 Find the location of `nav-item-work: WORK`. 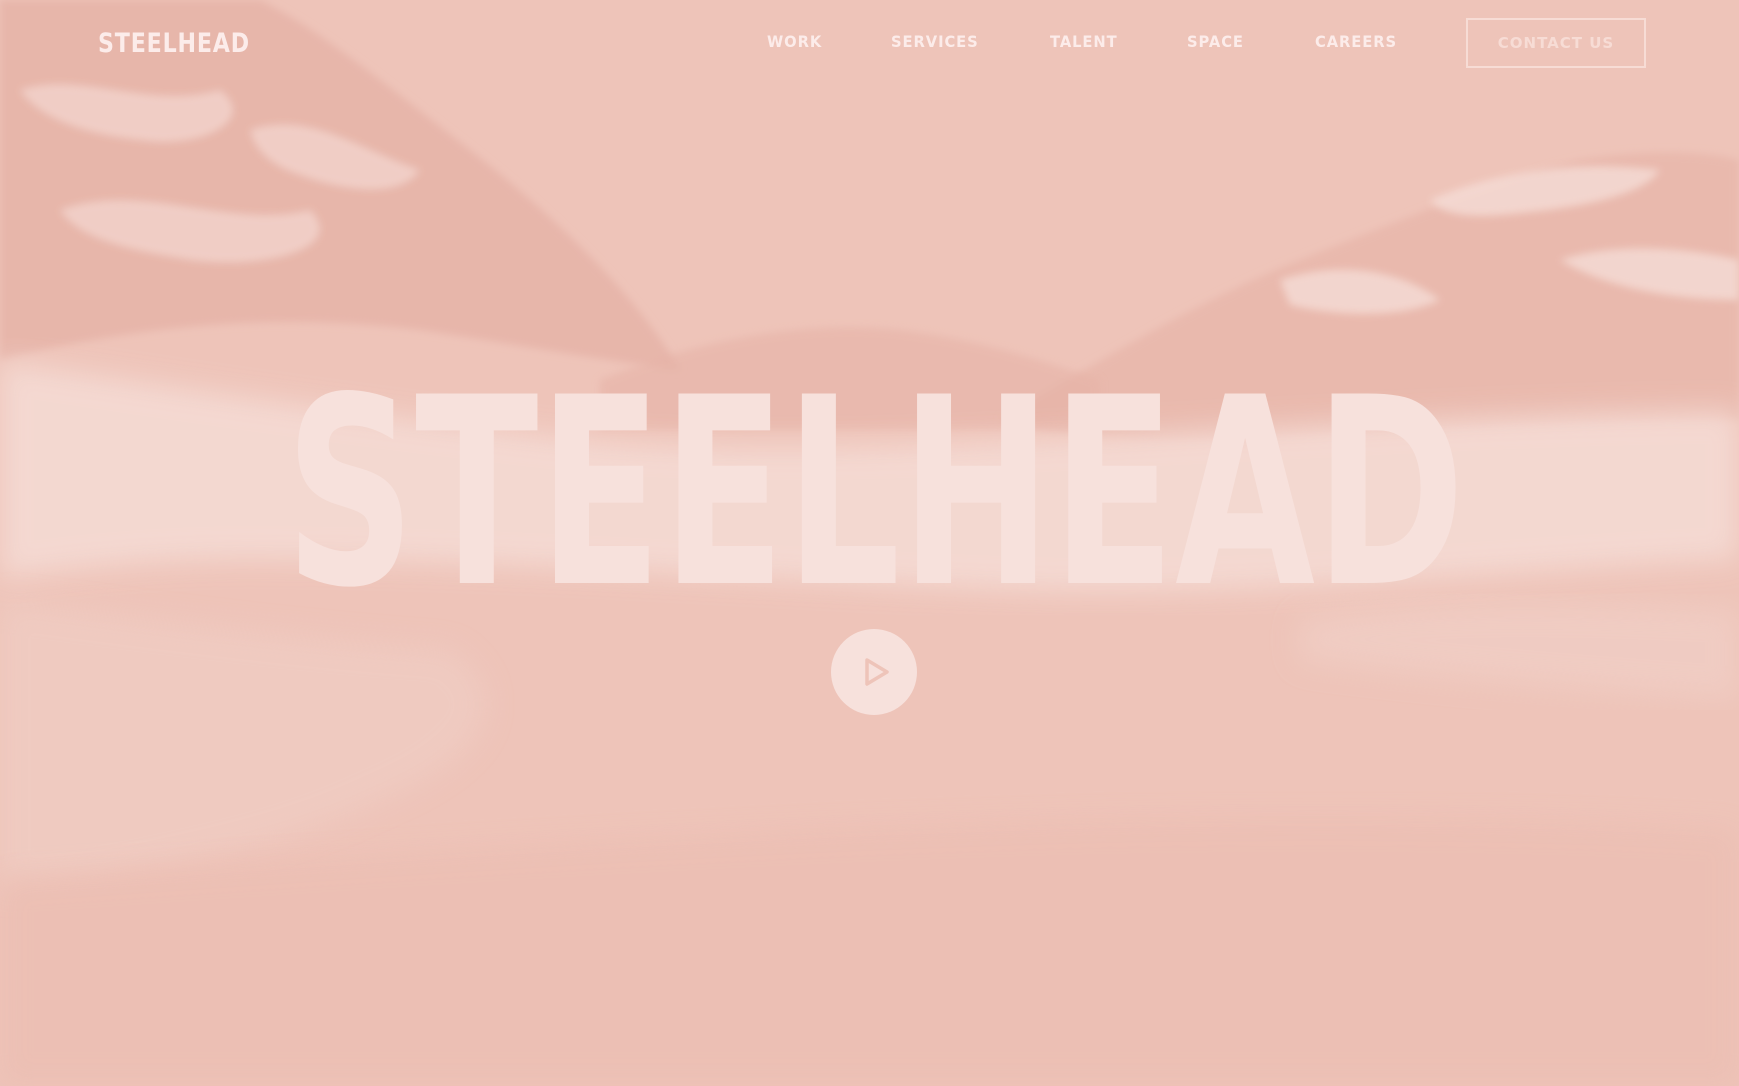

nav-item-work: WORK is located at coordinates (794, 42).